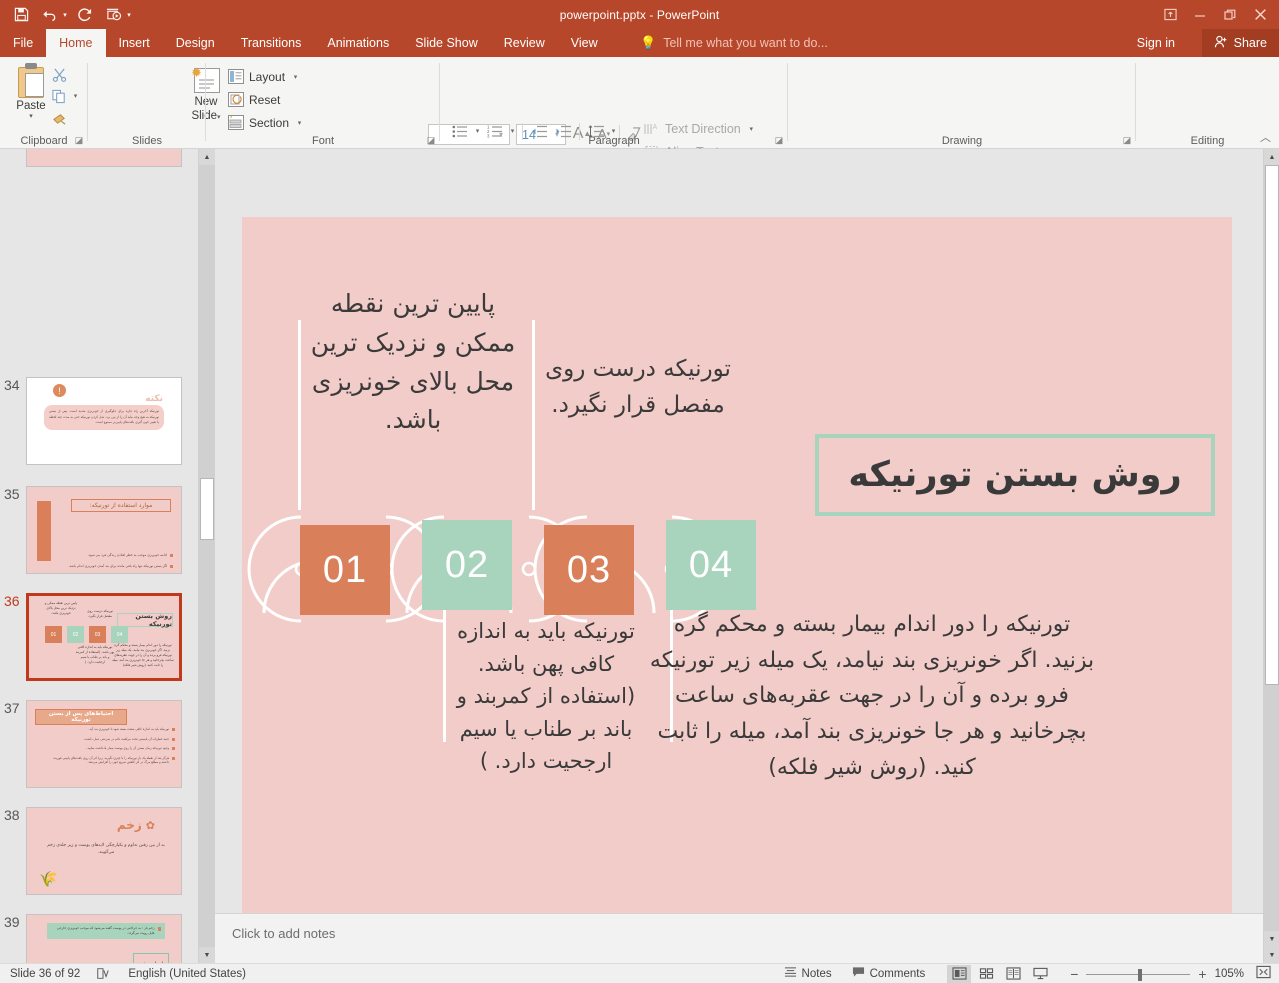 The height and width of the screenshot is (983, 1279). Describe the element at coordinates (739, 938) in the screenshot. I see `notes-pane: Click to add notes` at that location.